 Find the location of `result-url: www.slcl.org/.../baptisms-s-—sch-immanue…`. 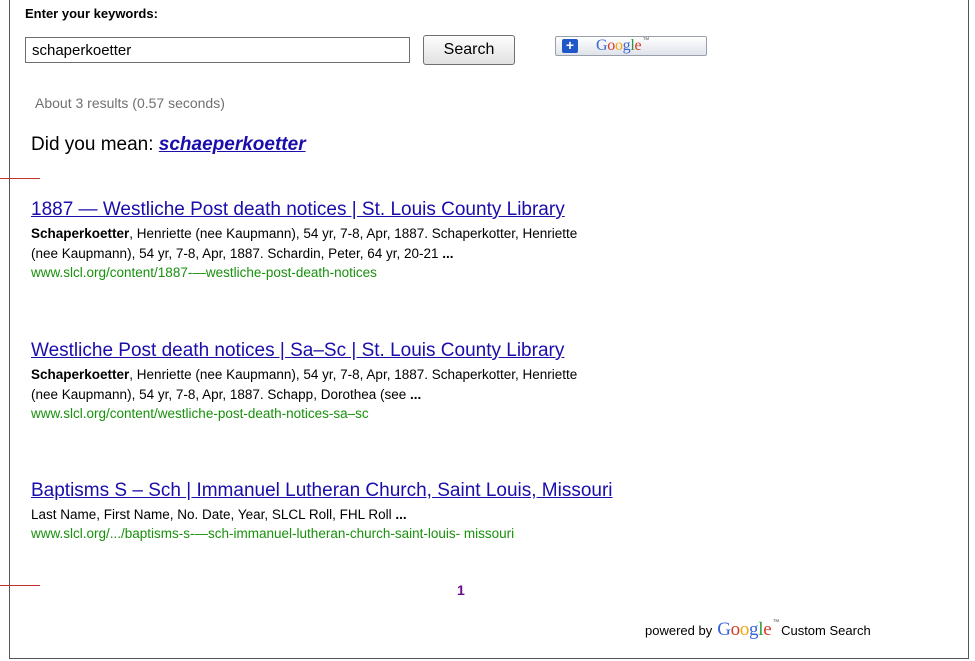

result-url: www.slcl.org/.../baptisms-s-—sch-immanue… is located at coordinates (273, 533).